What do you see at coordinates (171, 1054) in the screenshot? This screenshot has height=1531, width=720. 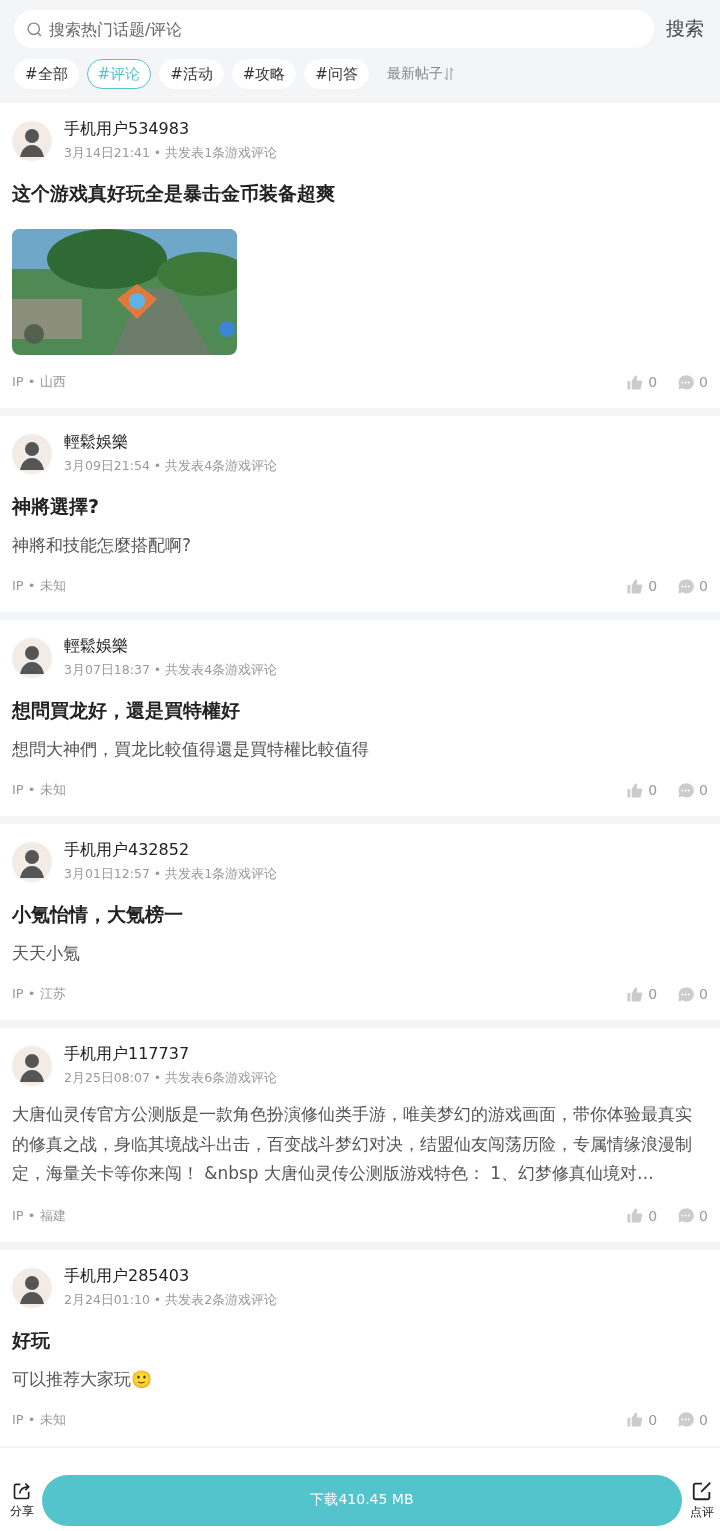 I see `user-name: 手机用户117737` at bounding box center [171, 1054].